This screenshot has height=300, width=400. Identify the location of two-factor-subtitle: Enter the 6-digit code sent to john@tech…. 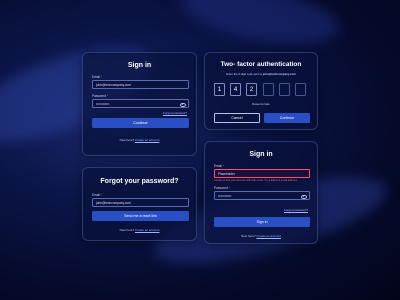
(261, 74).